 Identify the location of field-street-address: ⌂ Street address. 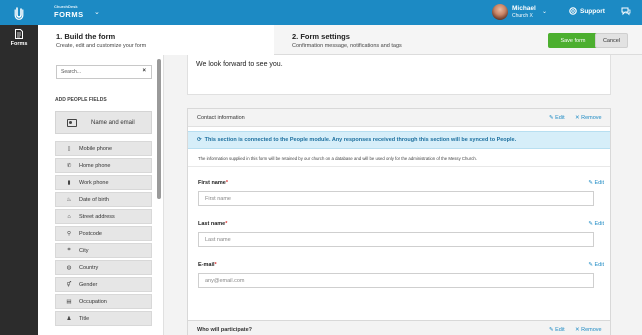
(103, 216).